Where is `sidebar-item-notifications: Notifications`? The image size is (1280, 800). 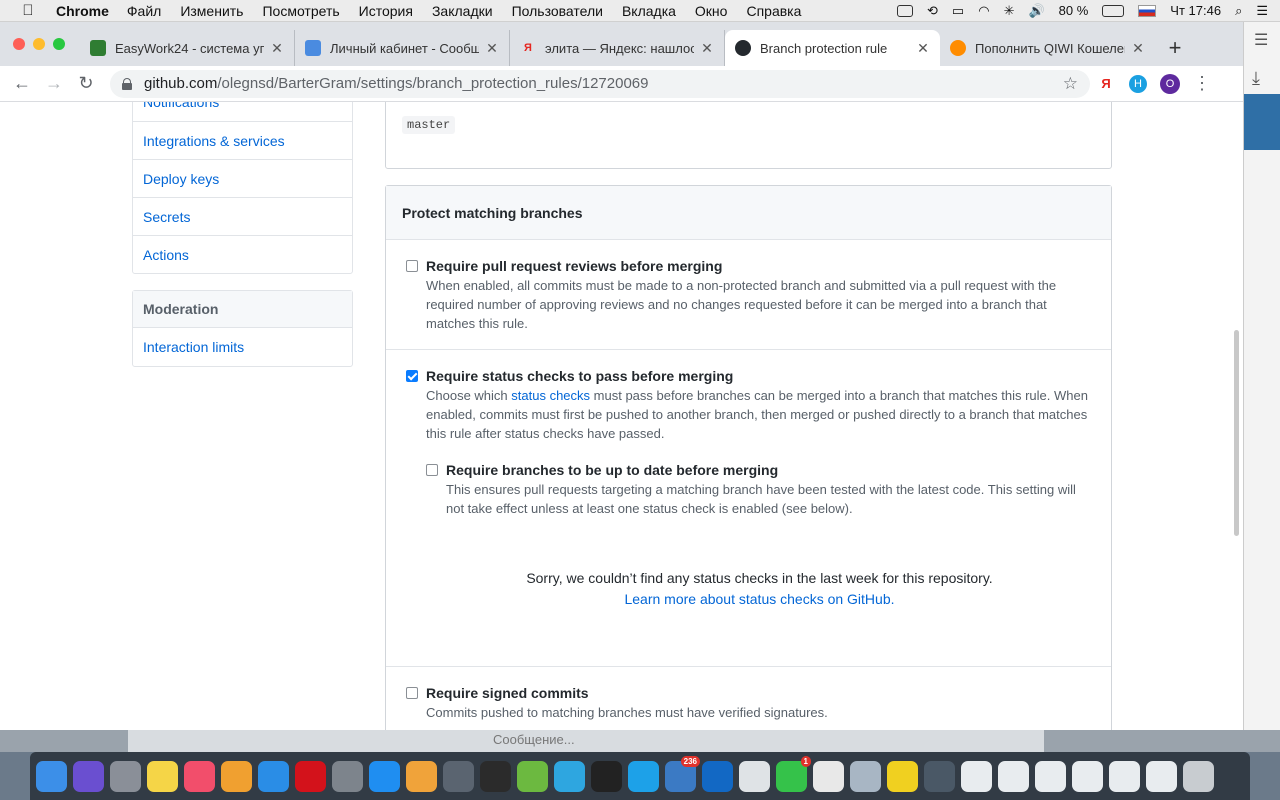
sidebar-item-notifications: Notifications is located at coordinates (242, 111).